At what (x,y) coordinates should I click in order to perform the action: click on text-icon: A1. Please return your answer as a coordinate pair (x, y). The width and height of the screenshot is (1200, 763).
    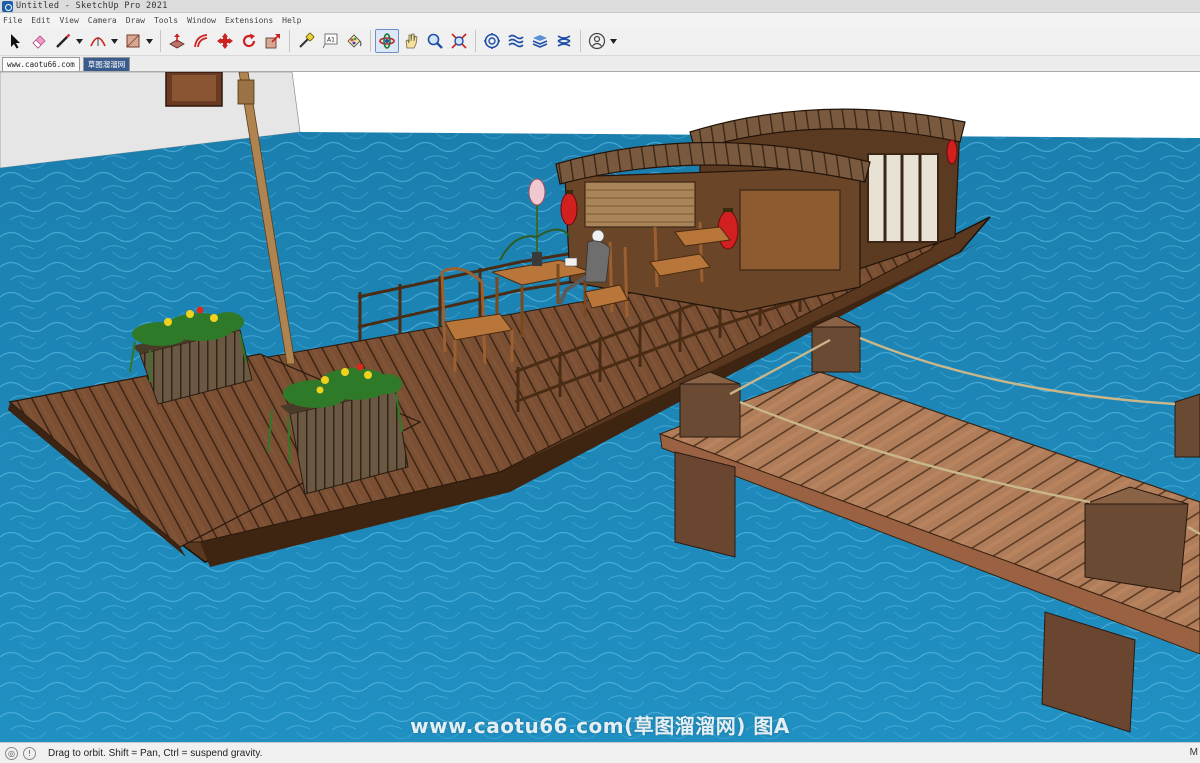
    Looking at the image, I should click on (330, 41).